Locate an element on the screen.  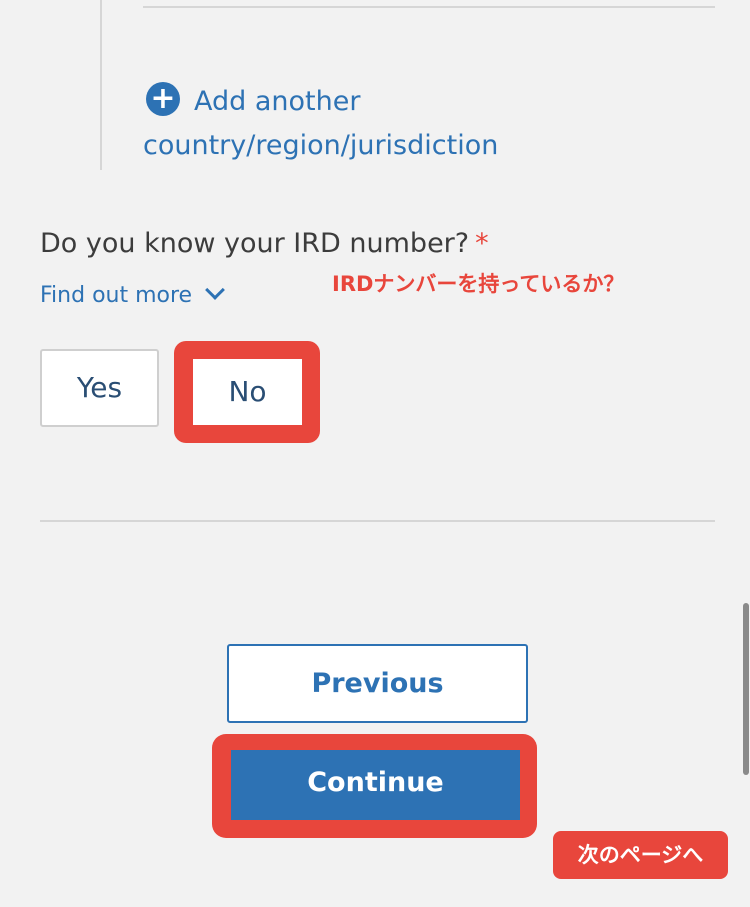
divider-middle is located at coordinates (377, 521).